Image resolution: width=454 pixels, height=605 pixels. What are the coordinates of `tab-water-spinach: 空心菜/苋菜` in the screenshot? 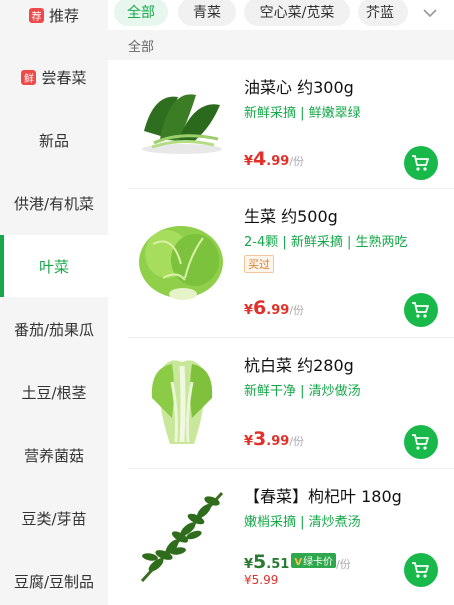 It's located at (297, 13).